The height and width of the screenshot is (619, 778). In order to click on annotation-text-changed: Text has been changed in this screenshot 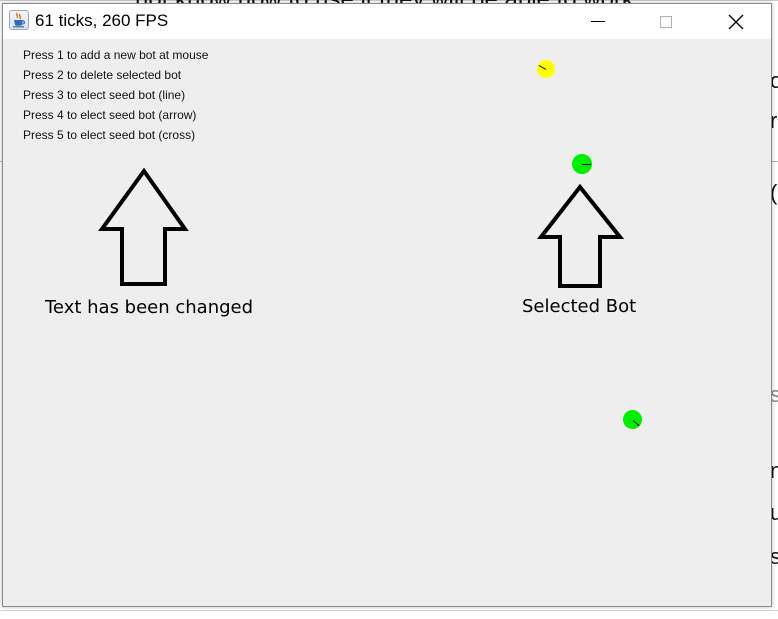, I will do `click(149, 307)`.